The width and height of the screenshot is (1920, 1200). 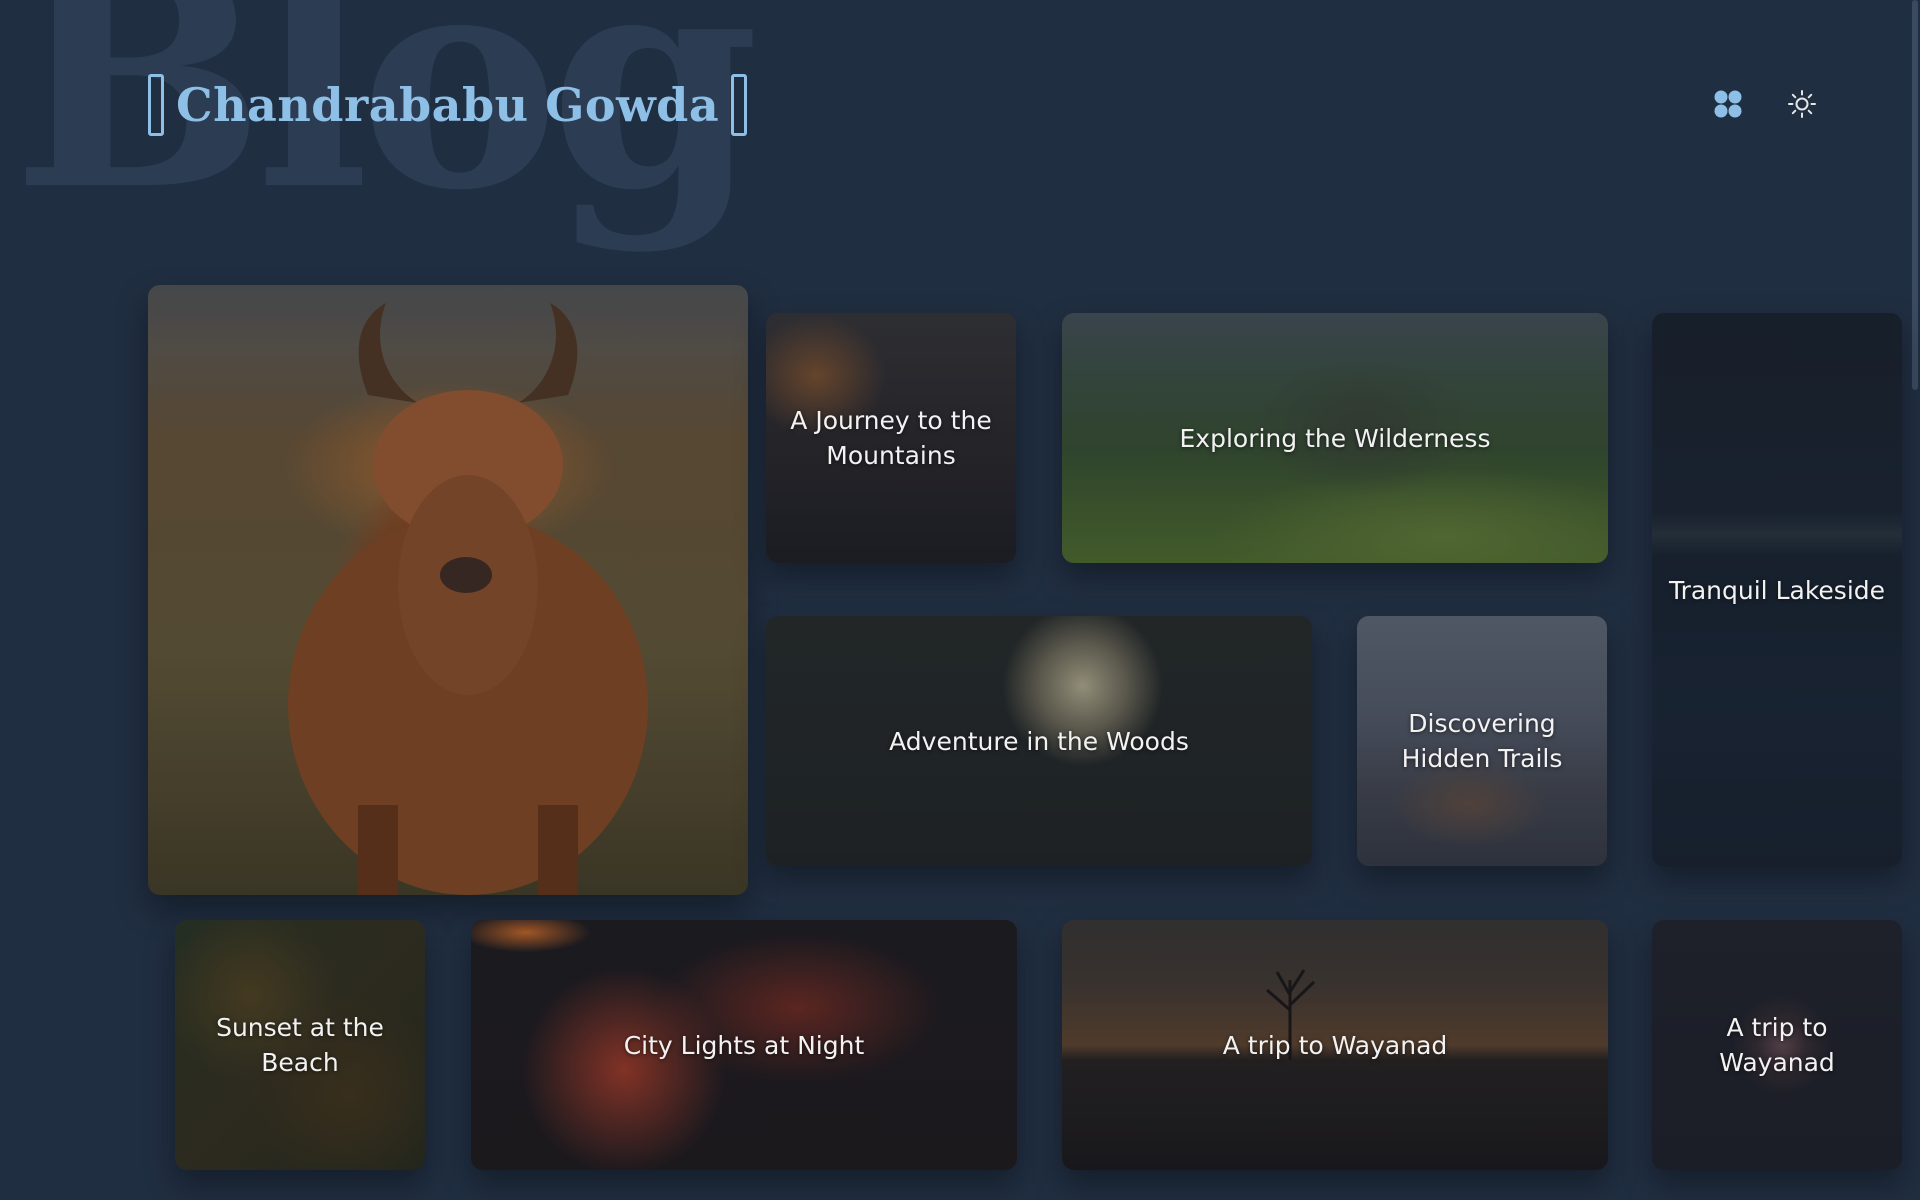 I want to click on post-card-tranquil-lakeside: Tranquil Lakeside, so click(x=1777, y=590).